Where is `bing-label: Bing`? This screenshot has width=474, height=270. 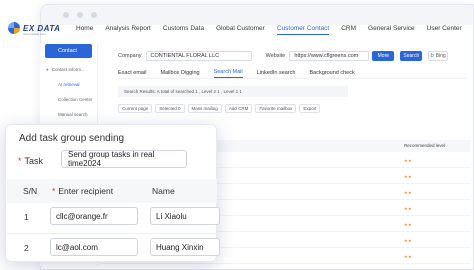 bing-label: Bing is located at coordinates (440, 56).